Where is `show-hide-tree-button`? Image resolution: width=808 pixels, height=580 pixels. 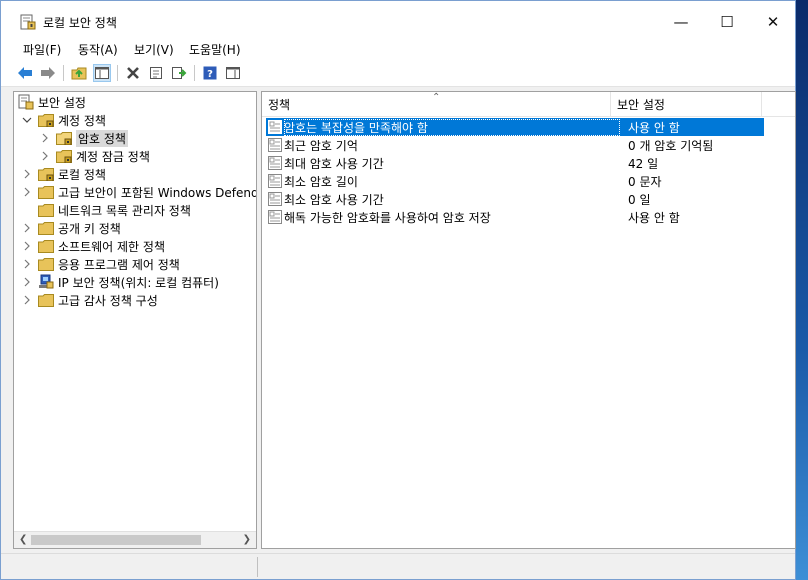
show-hide-tree-button is located at coordinates (102, 73).